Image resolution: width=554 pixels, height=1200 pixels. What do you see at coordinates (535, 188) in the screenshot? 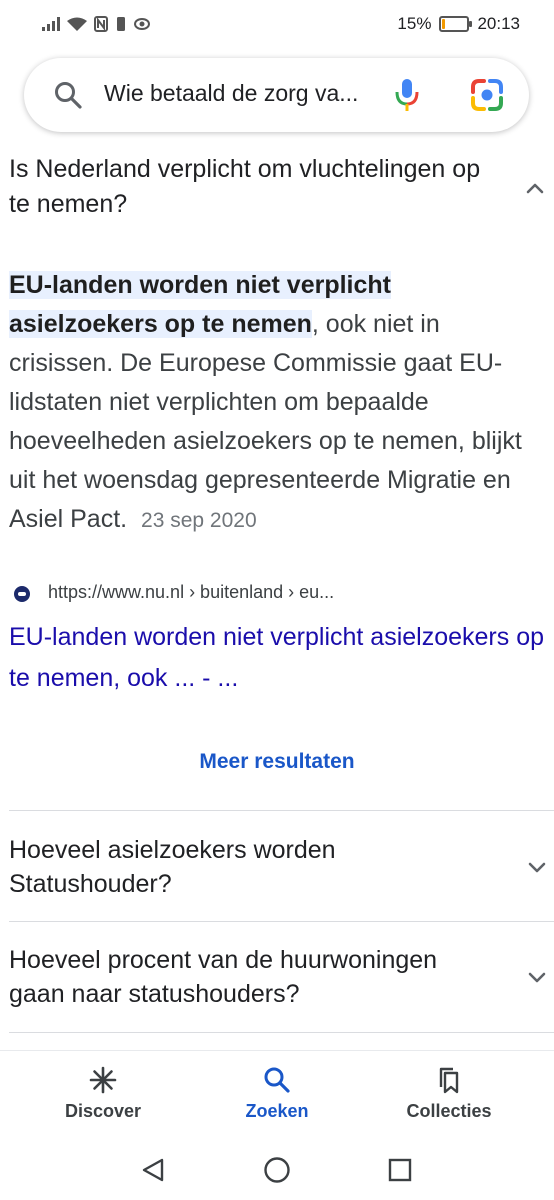
I see `chevron-up-icon` at bounding box center [535, 188].